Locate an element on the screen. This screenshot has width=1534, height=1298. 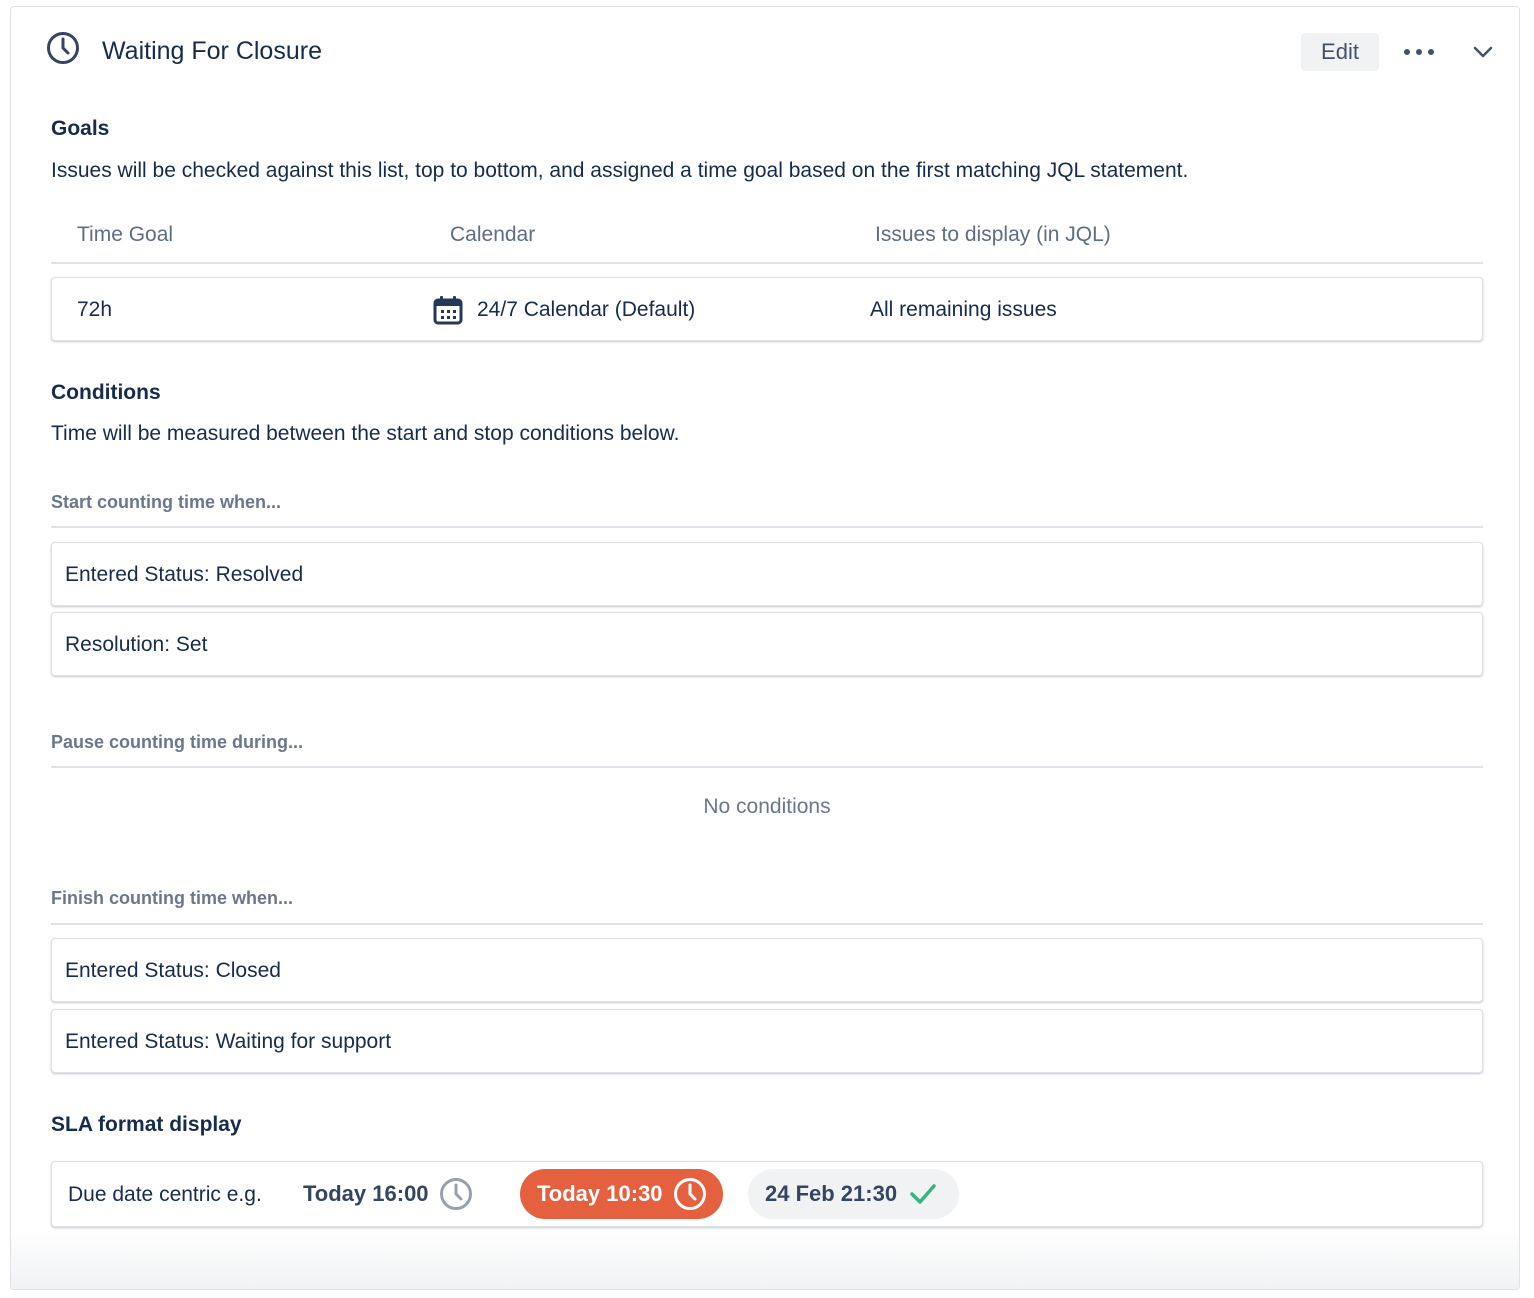
sla-example-text: 24 Feb 21:30 is located at coordinates (831, 1193).